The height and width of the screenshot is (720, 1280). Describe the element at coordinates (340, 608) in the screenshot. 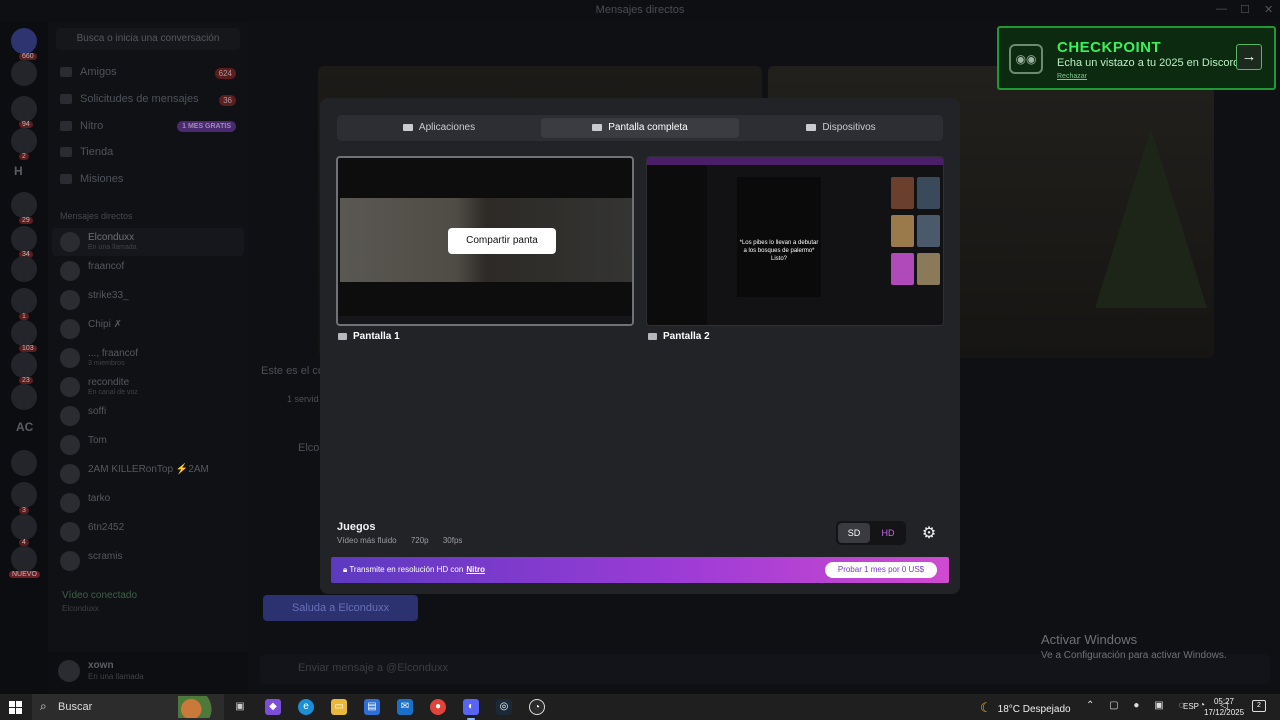

I see `greet-button: Saluda a Elconduxx` at that location.